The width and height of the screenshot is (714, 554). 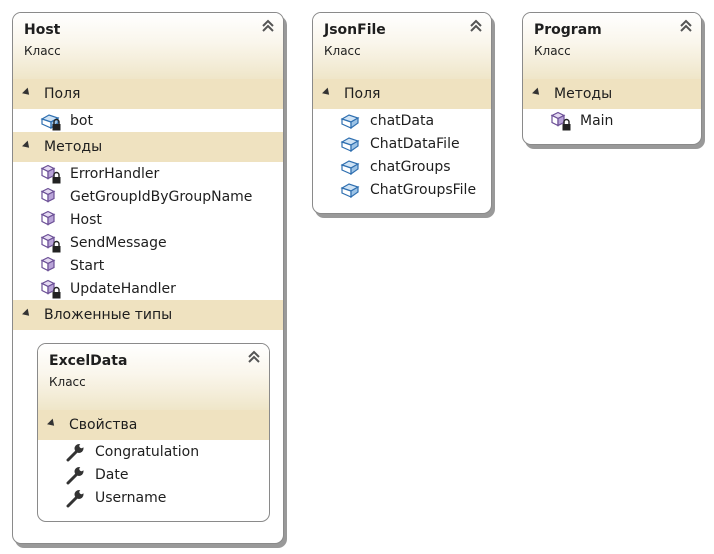 I want to click on method-item: Host, so click(x=148, y=219).